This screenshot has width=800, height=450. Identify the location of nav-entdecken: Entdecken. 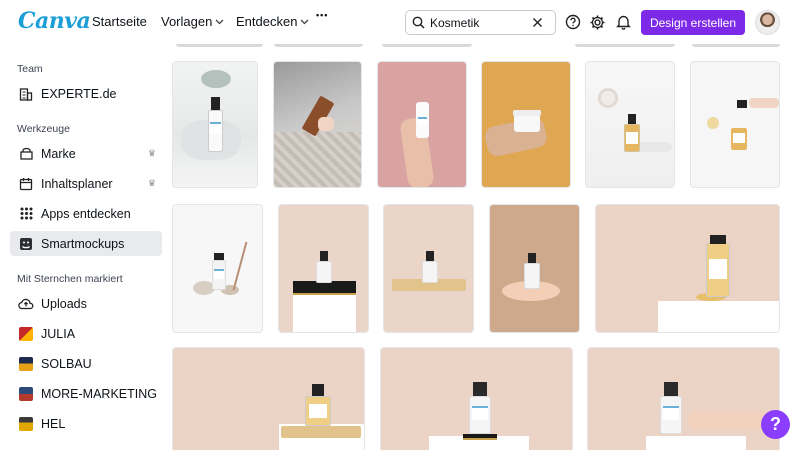
(272, 21).